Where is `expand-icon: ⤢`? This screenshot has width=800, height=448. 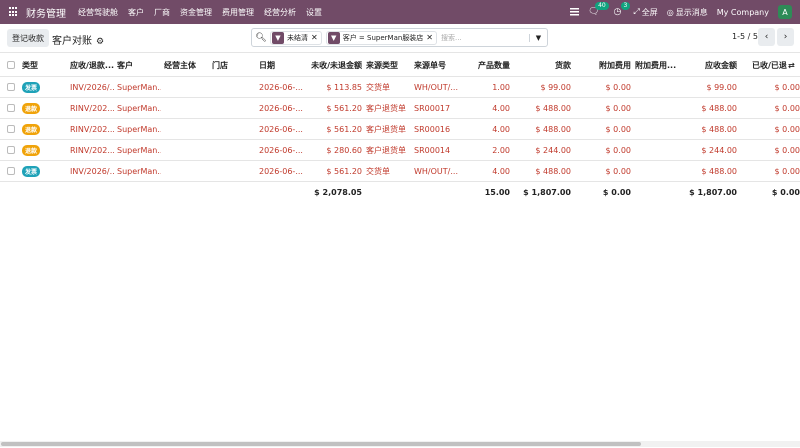
expand-icon: ⤢ is located at coordinates (636, 11).